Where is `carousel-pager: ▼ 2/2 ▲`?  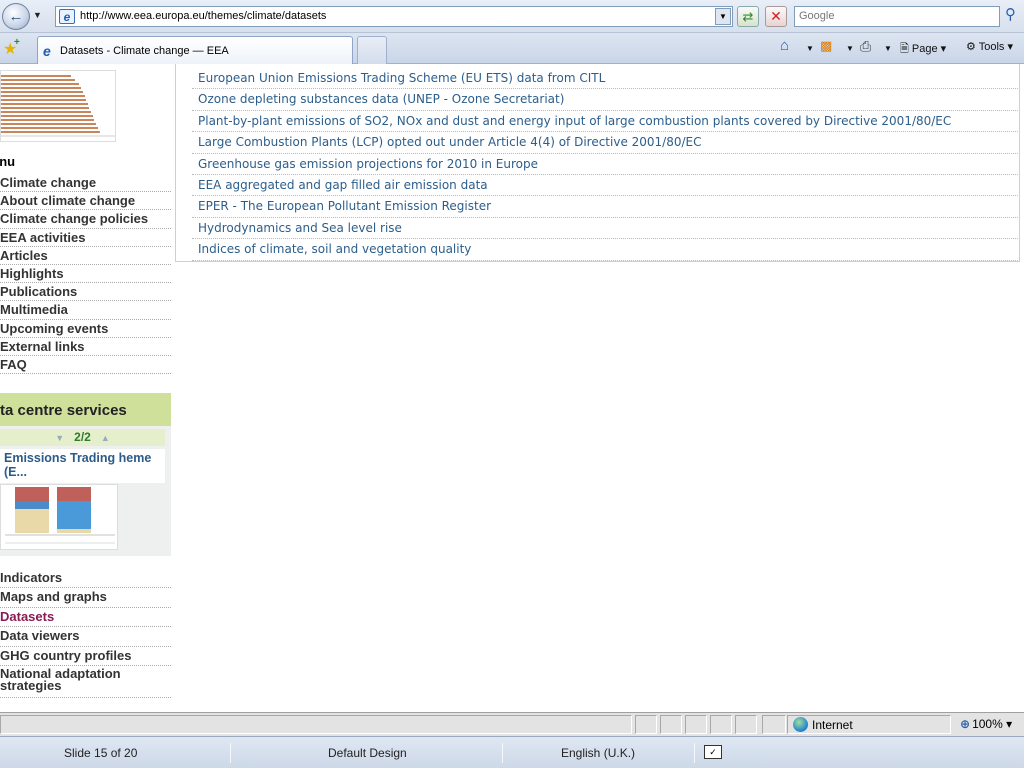
carousel-pager: ▼ 2/2 ▲ is located at coordinates (82, 437).